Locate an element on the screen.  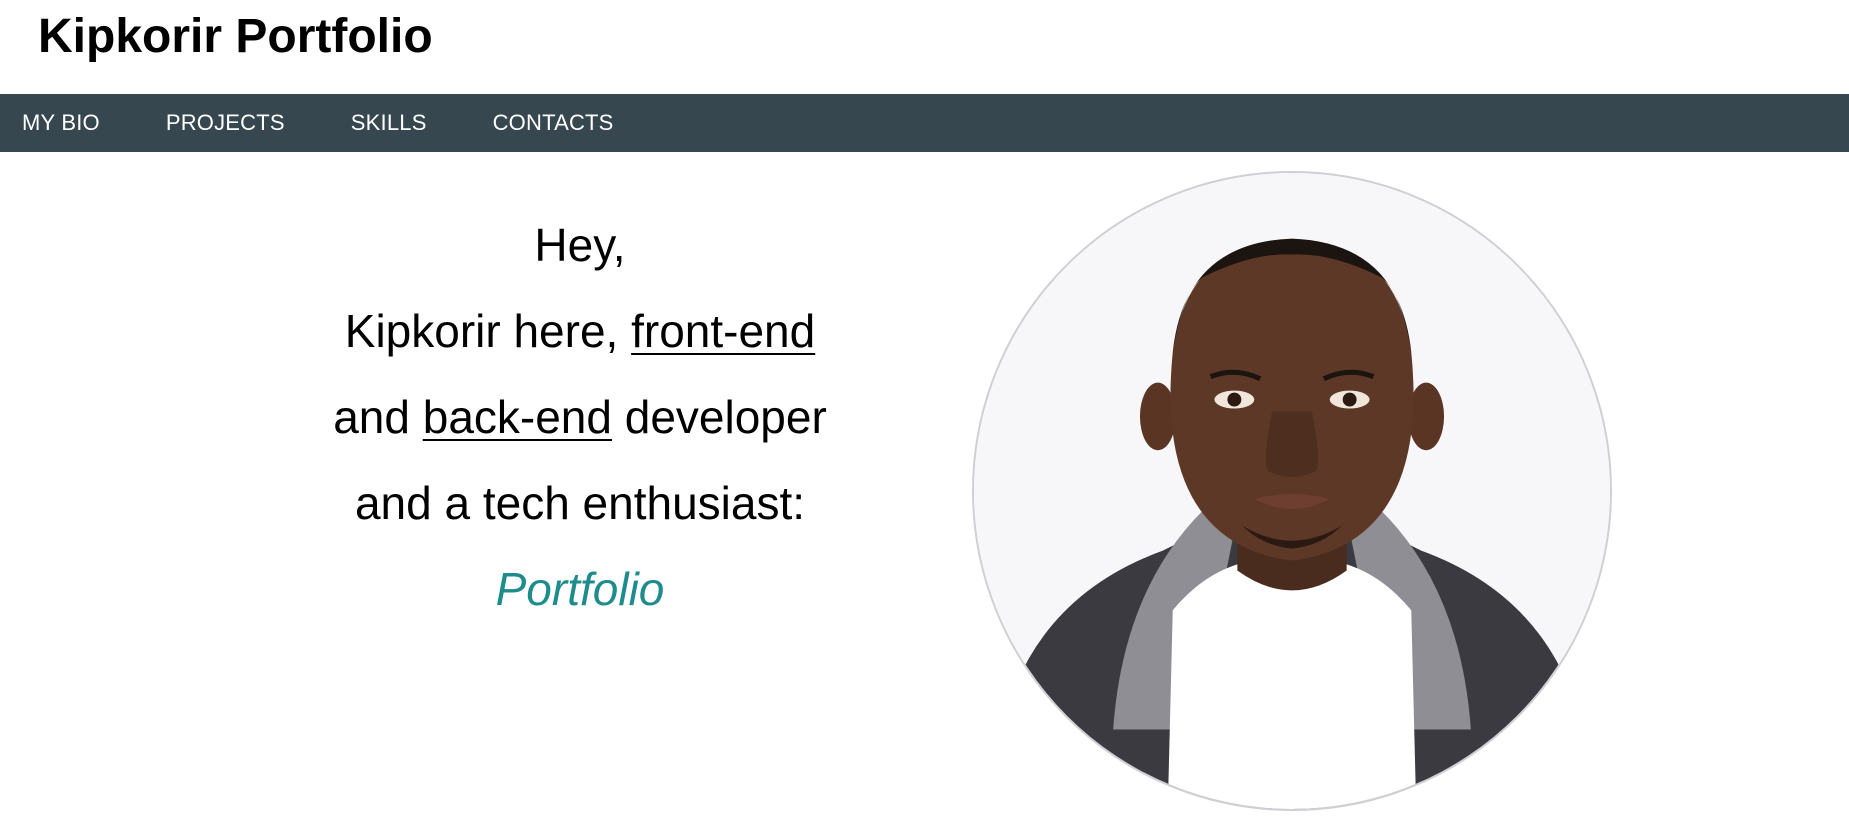
nav-link-skills: SKILLS is located at coordinates (389, 123).